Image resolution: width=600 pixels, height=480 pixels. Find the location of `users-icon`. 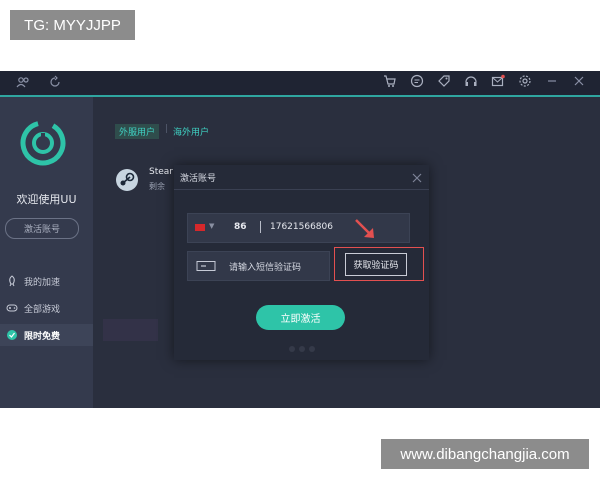

users-icon is located at coordinates (23, 82).